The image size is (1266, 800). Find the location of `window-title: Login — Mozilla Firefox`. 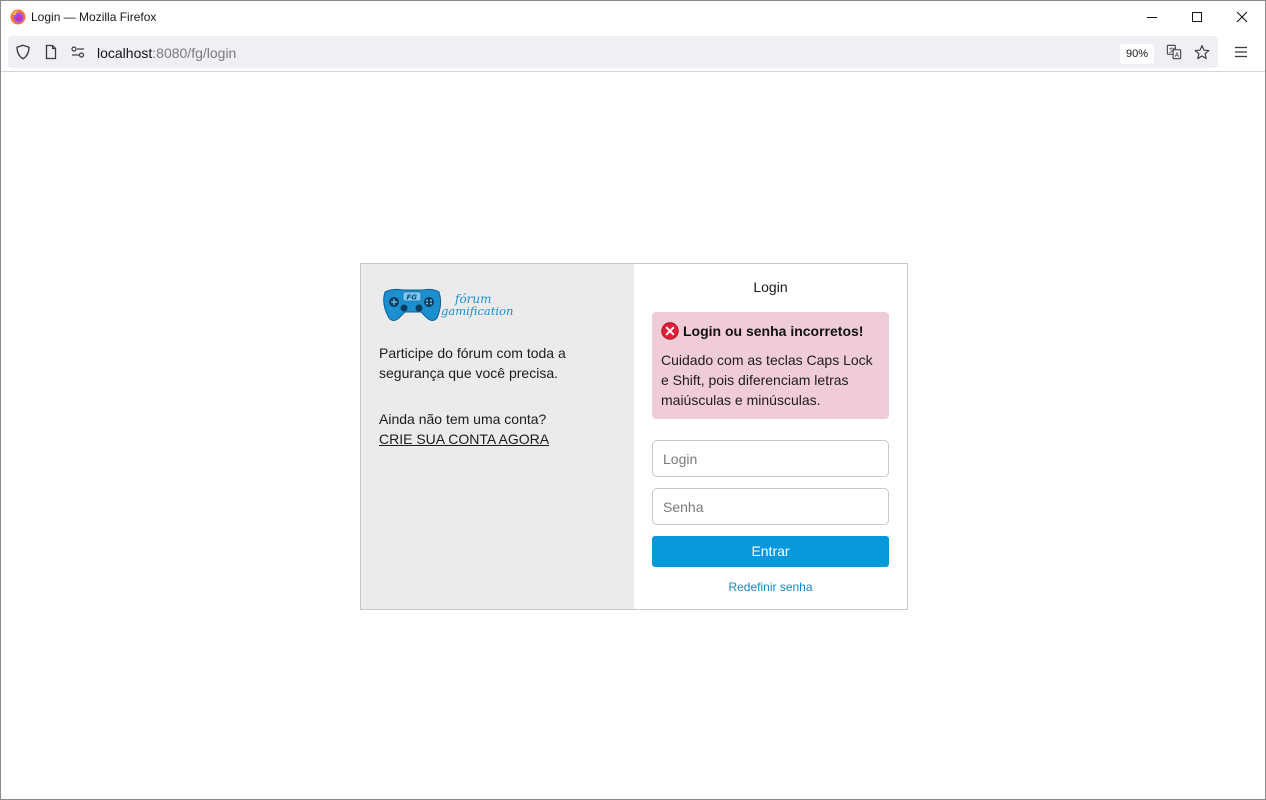

window-title: Login — Mozilla Firefox is located at coordinates (94, 17).